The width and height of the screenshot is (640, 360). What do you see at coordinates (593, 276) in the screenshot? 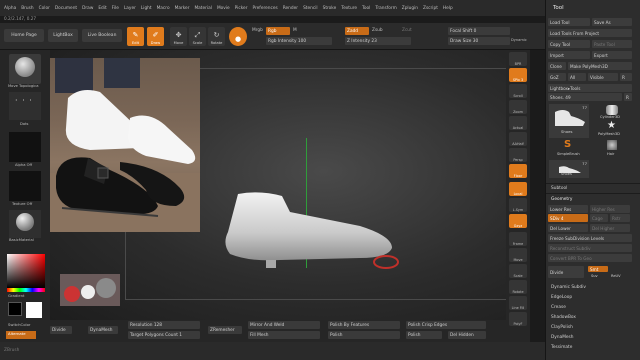
I see `suv-toggle: Suv` at bounding box center [593, 276].